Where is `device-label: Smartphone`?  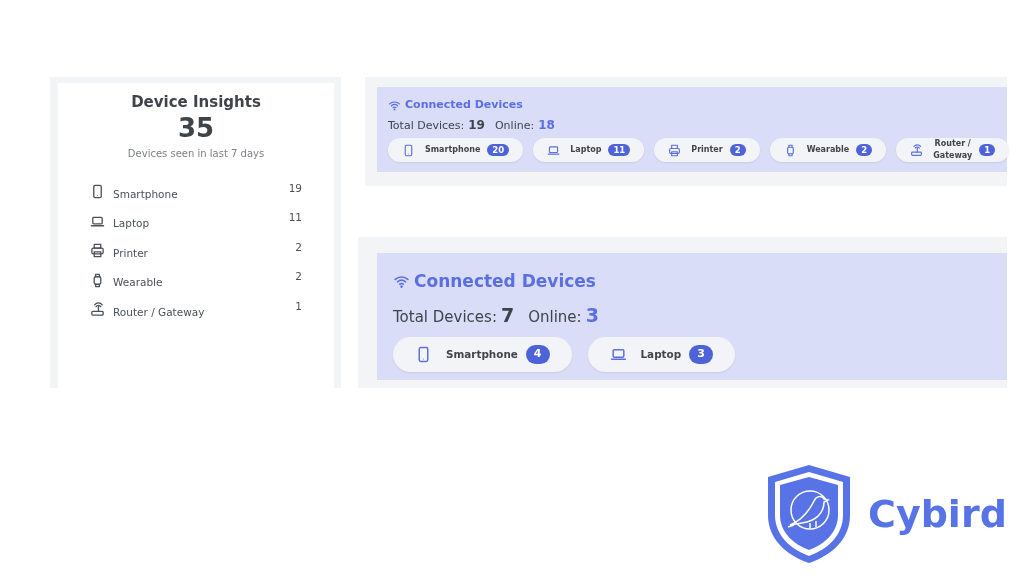
device-label: Smartphone is located at coordinates (146, 194).